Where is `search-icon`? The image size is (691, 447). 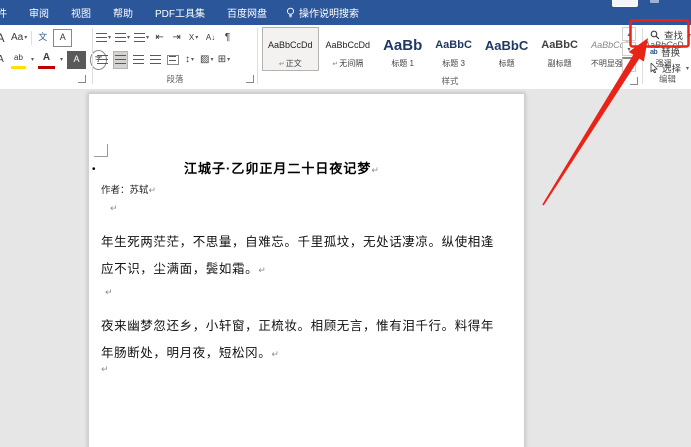
search-icon is located at coordinates (655, 35).